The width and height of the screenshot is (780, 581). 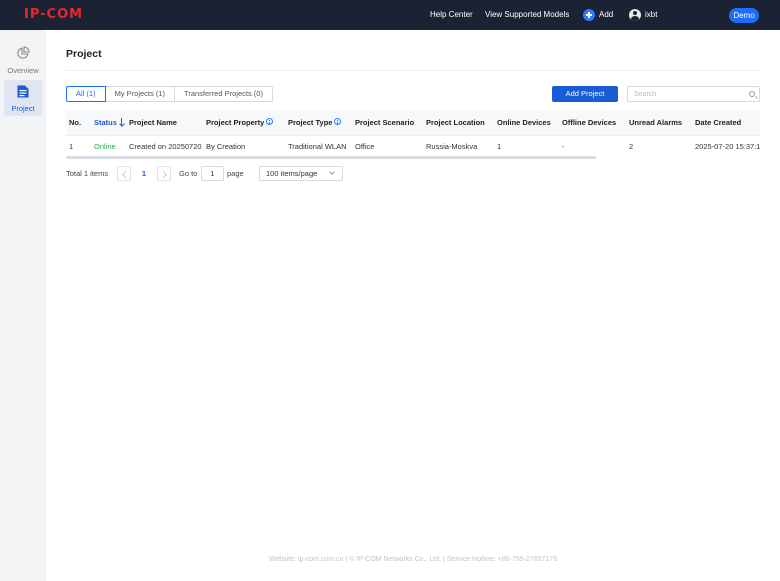 I want to click on page-label: page, so click(x=235, y=173).